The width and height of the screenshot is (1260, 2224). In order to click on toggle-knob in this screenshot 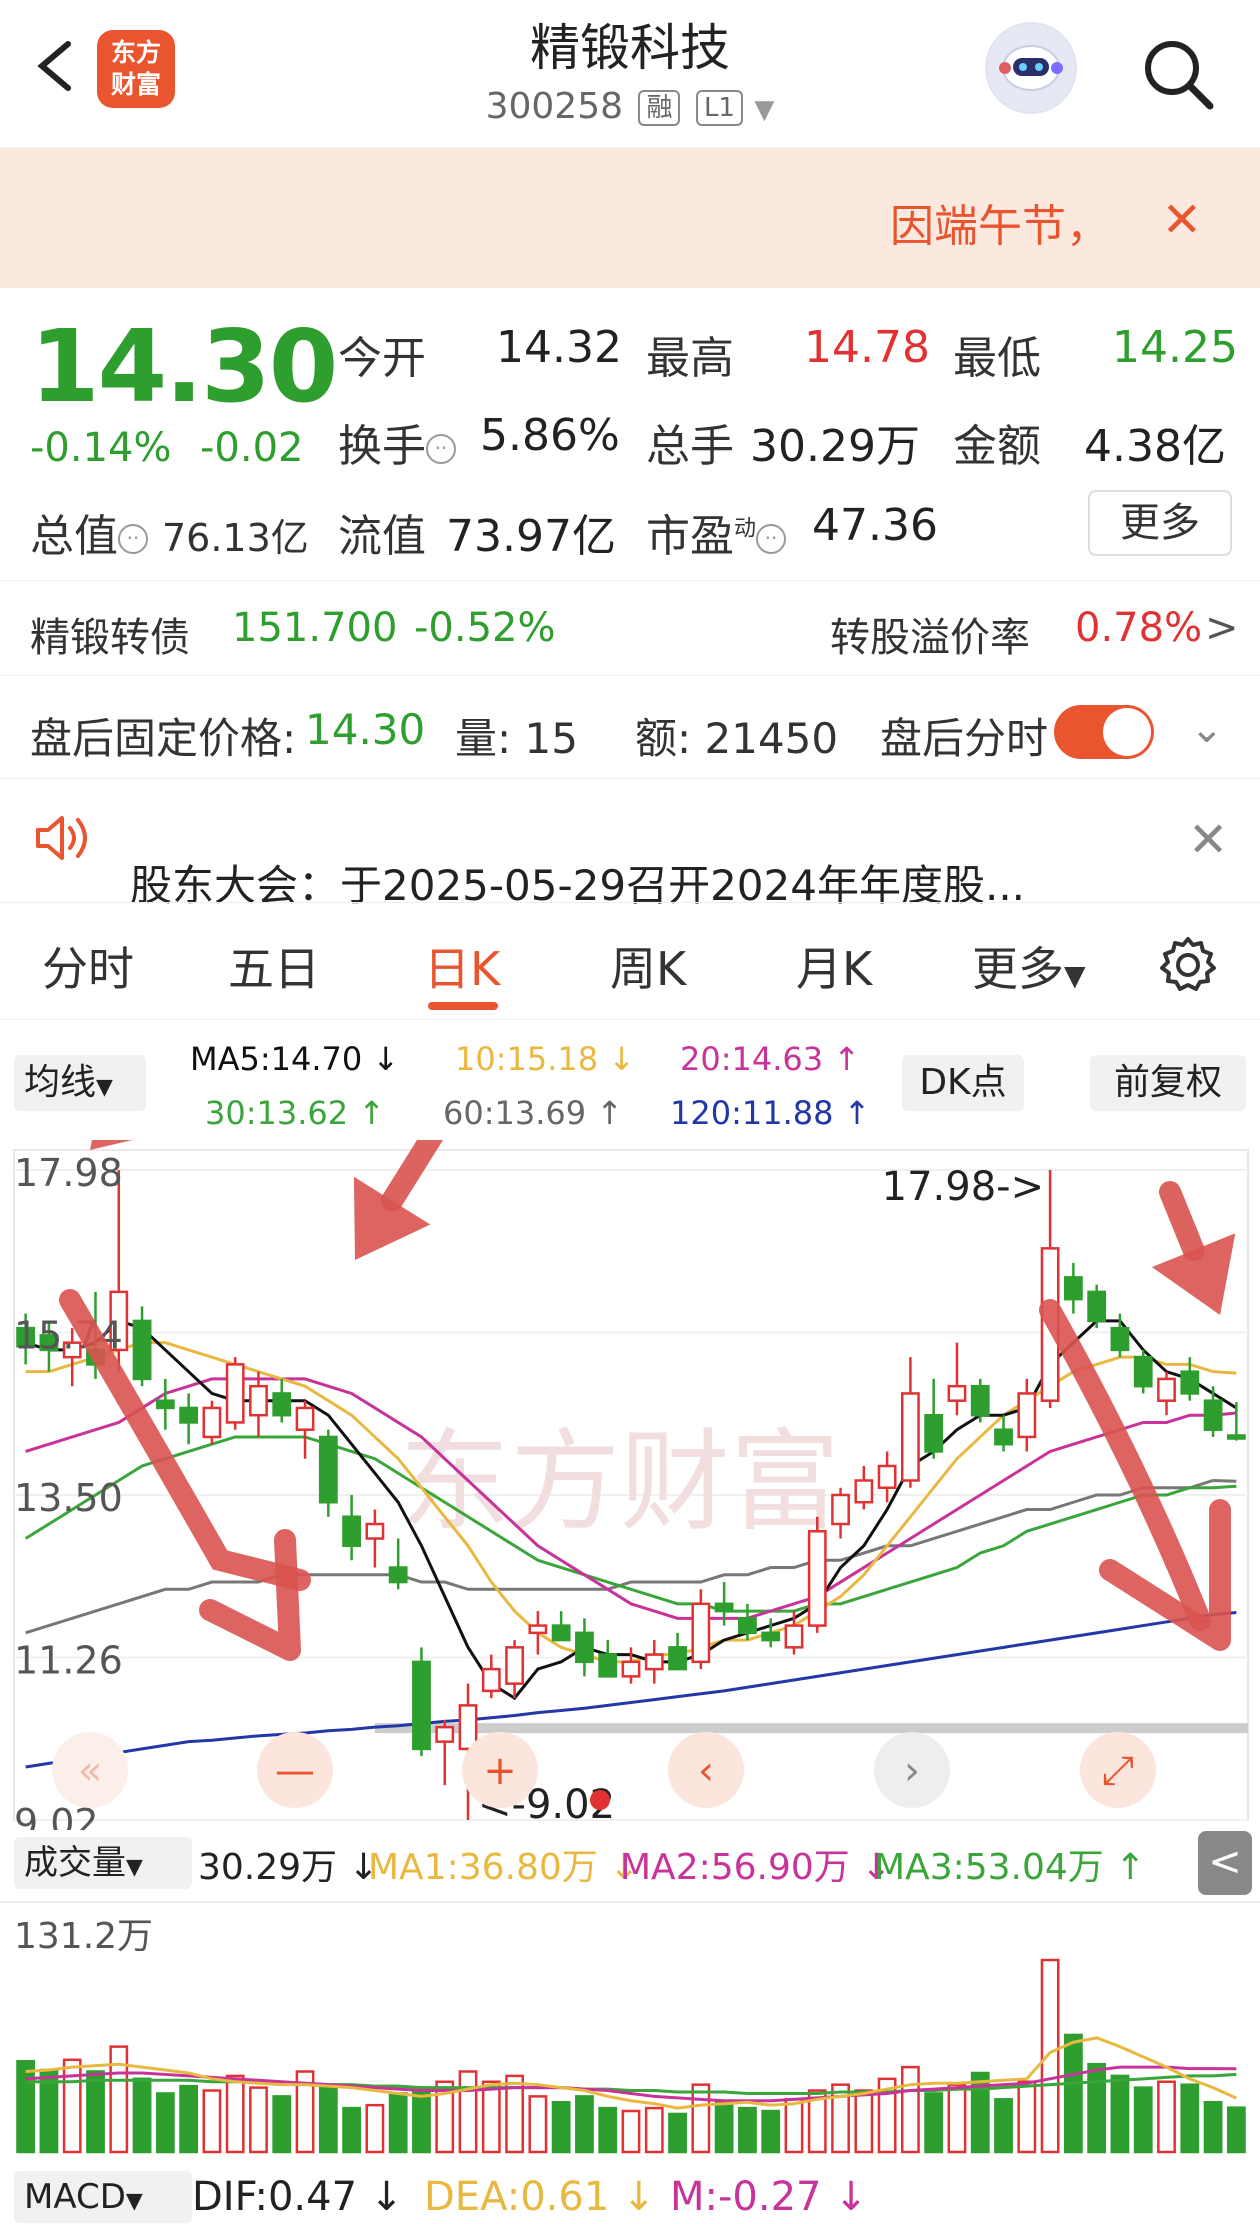, I will do `click(1127, 732)`.